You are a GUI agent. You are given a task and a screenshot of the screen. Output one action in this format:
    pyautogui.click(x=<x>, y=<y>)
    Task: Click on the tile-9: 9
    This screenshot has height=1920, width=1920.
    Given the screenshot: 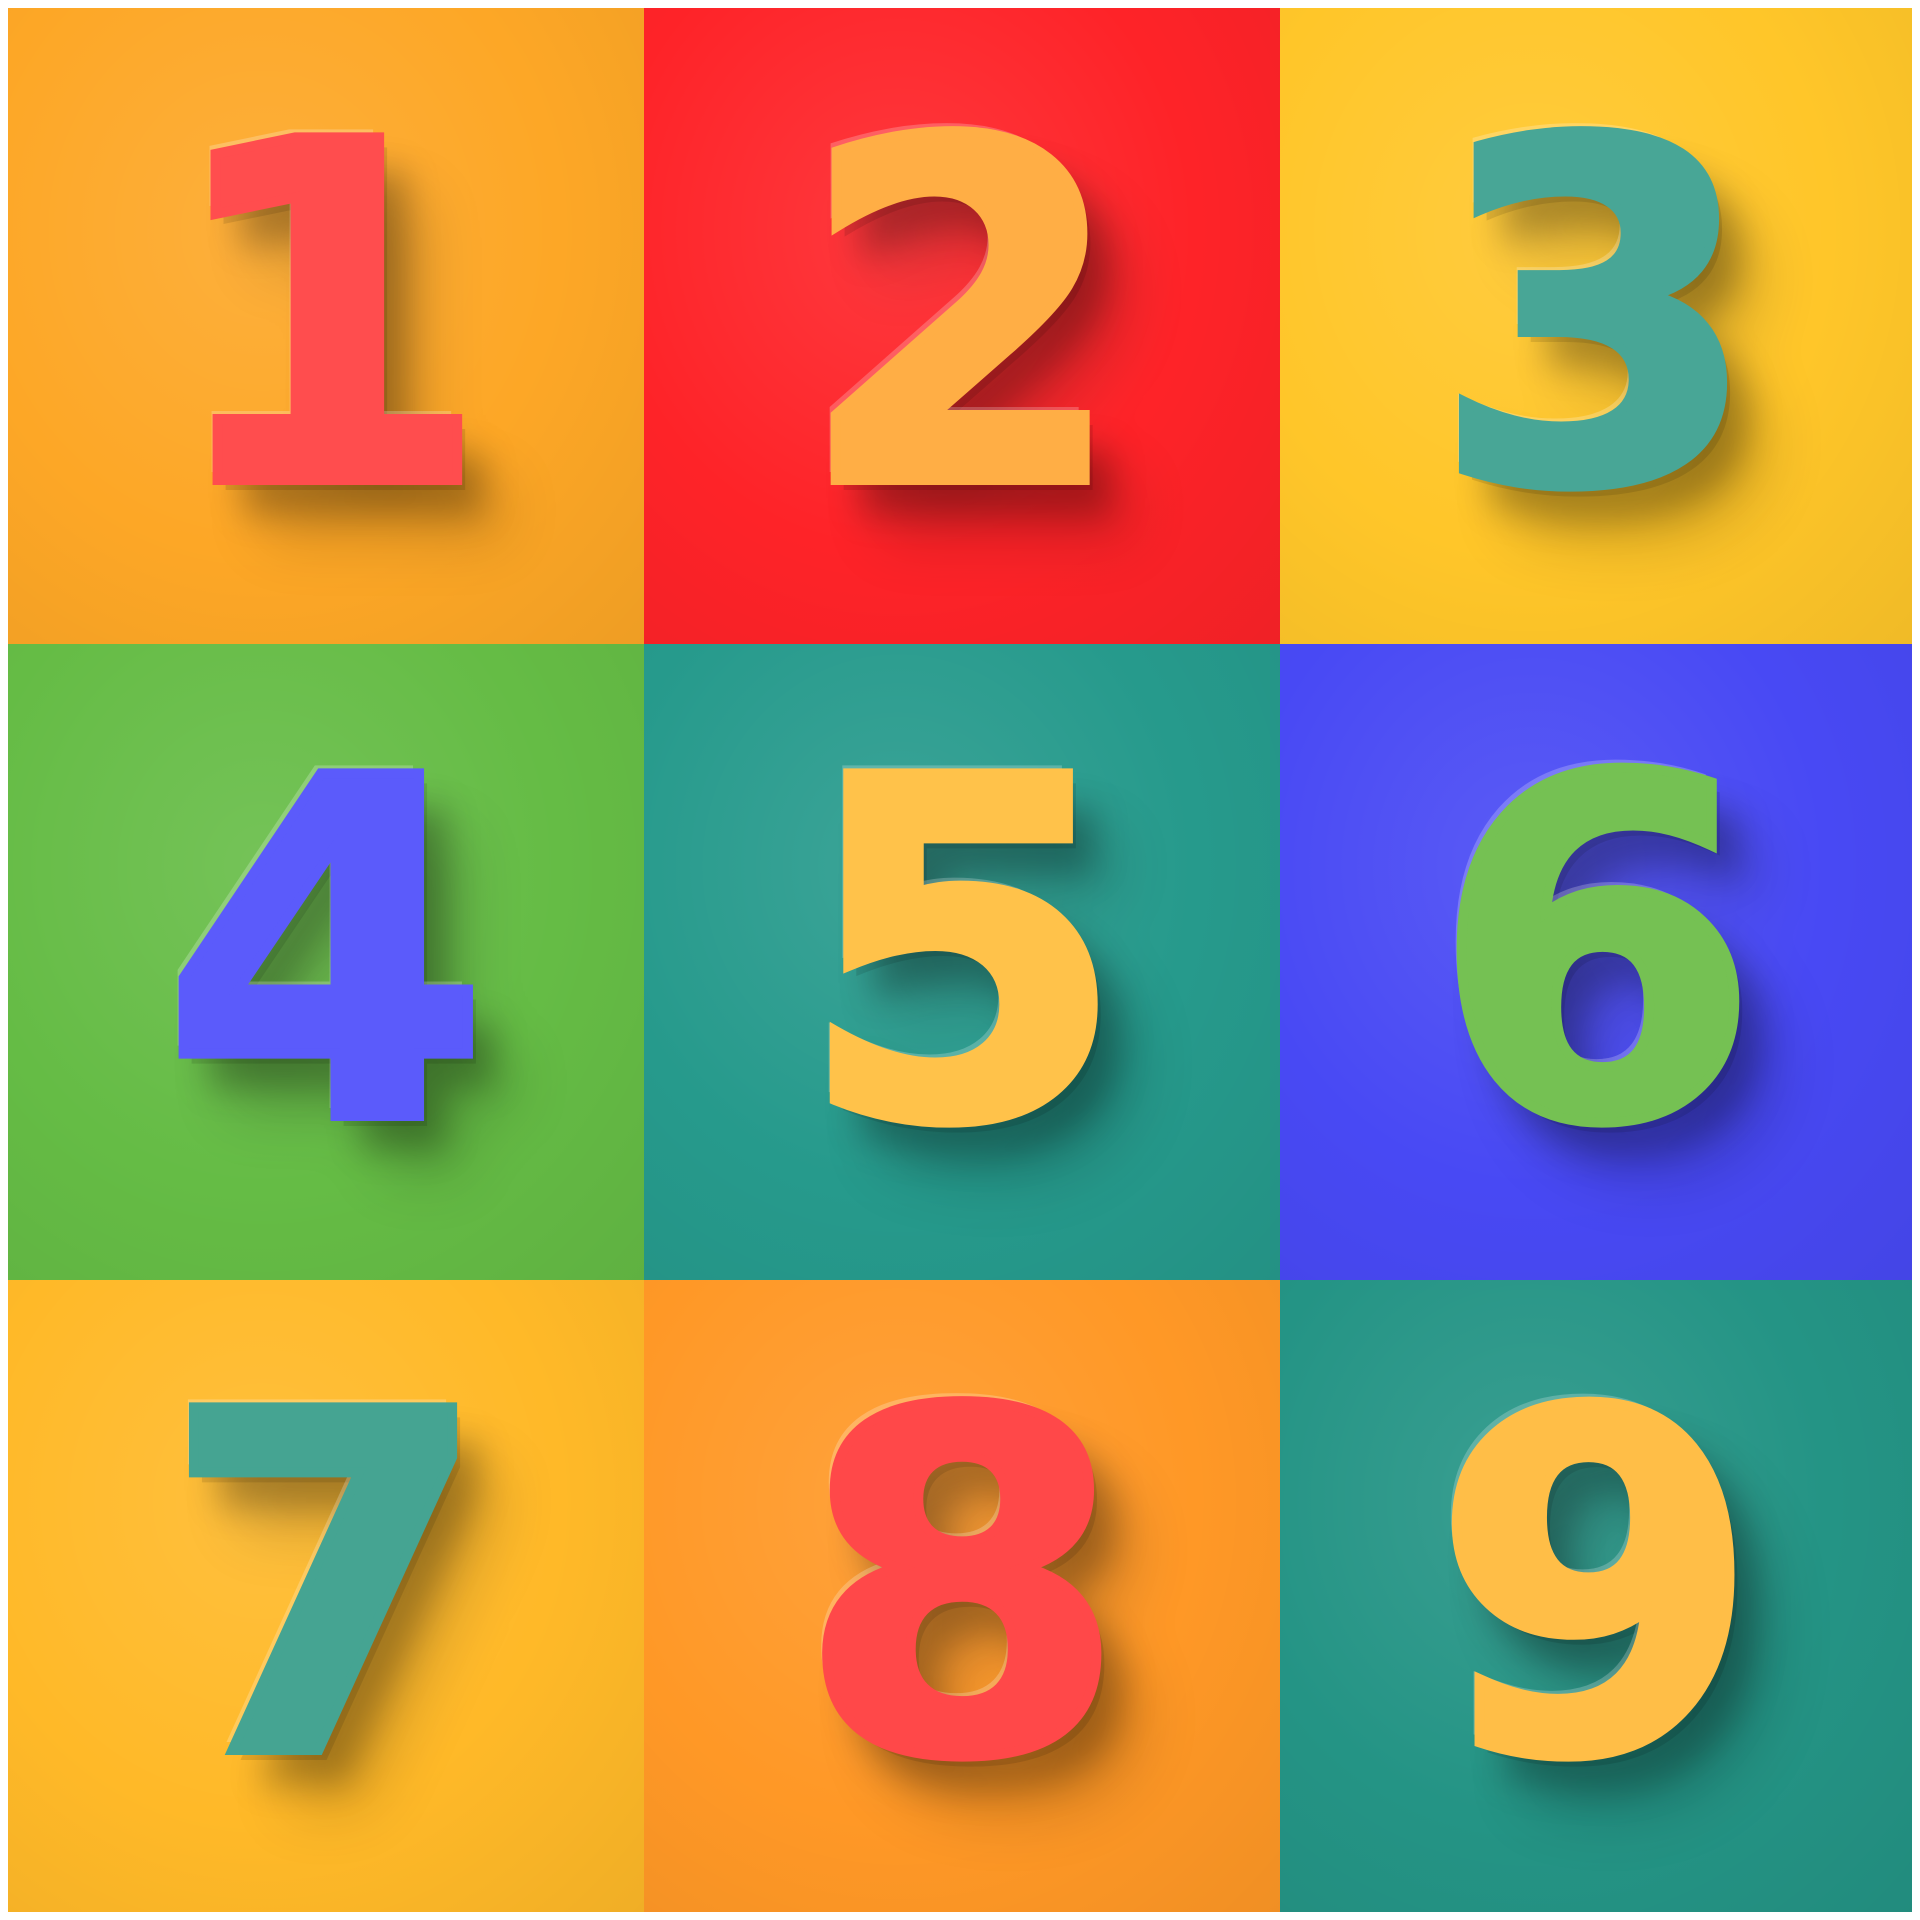 What is the action you would take?
    pyautogui.click(x=1596, y=1596)
    